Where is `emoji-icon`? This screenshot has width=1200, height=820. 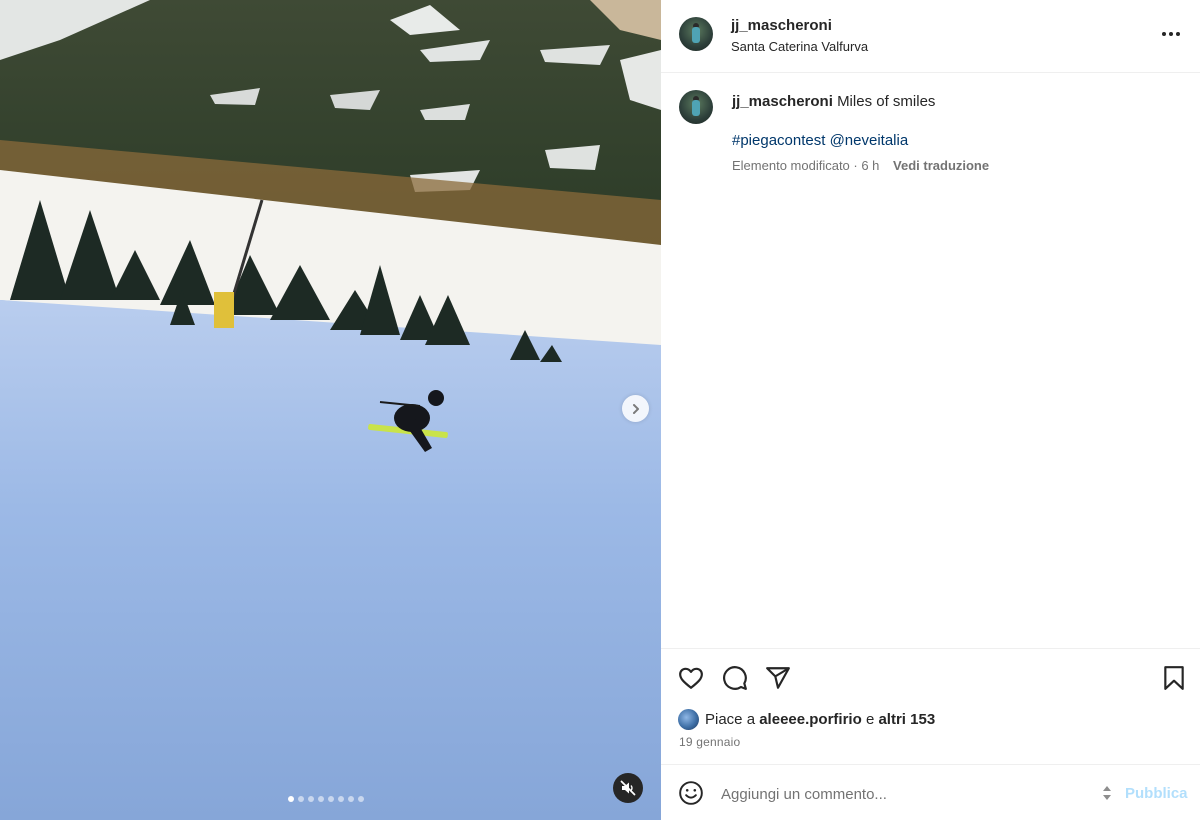 emoji-icon is located at coordinates (691, 793).